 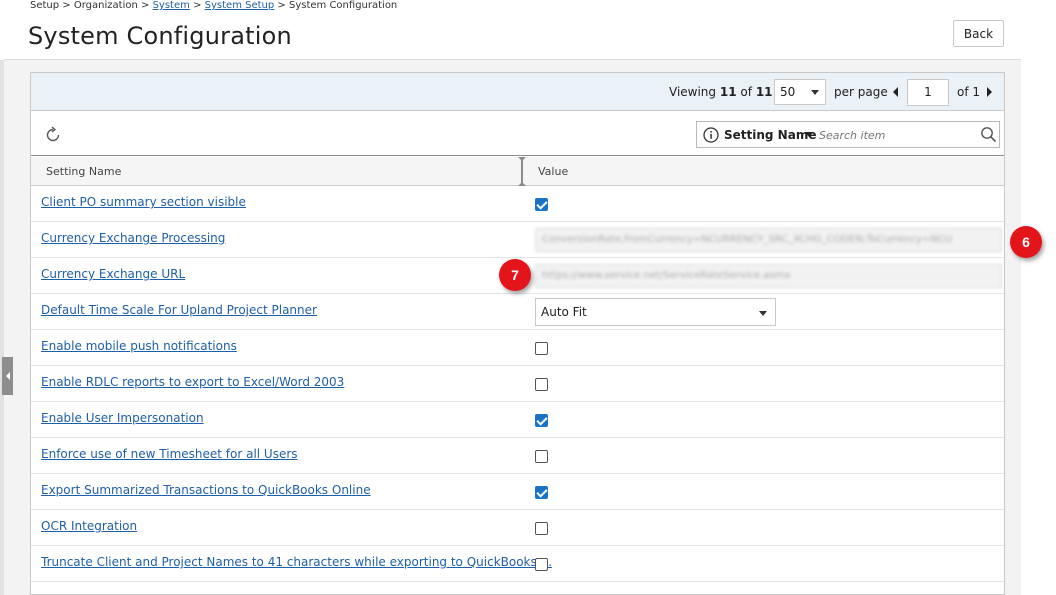 I want to click on table-row: OCR Integration, so click(x=517, y=528).